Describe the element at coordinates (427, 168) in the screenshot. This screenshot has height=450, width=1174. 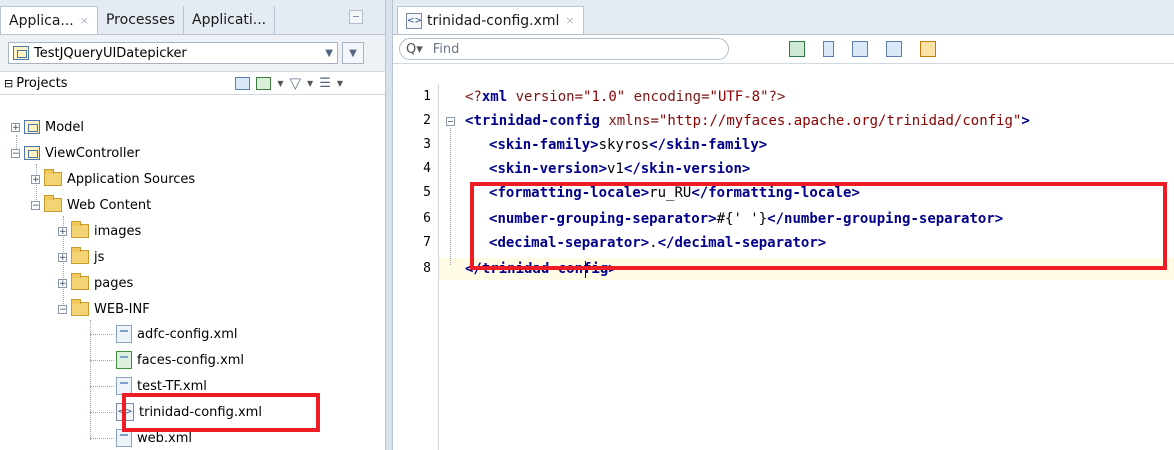
I see `line-number: 4` at that location.